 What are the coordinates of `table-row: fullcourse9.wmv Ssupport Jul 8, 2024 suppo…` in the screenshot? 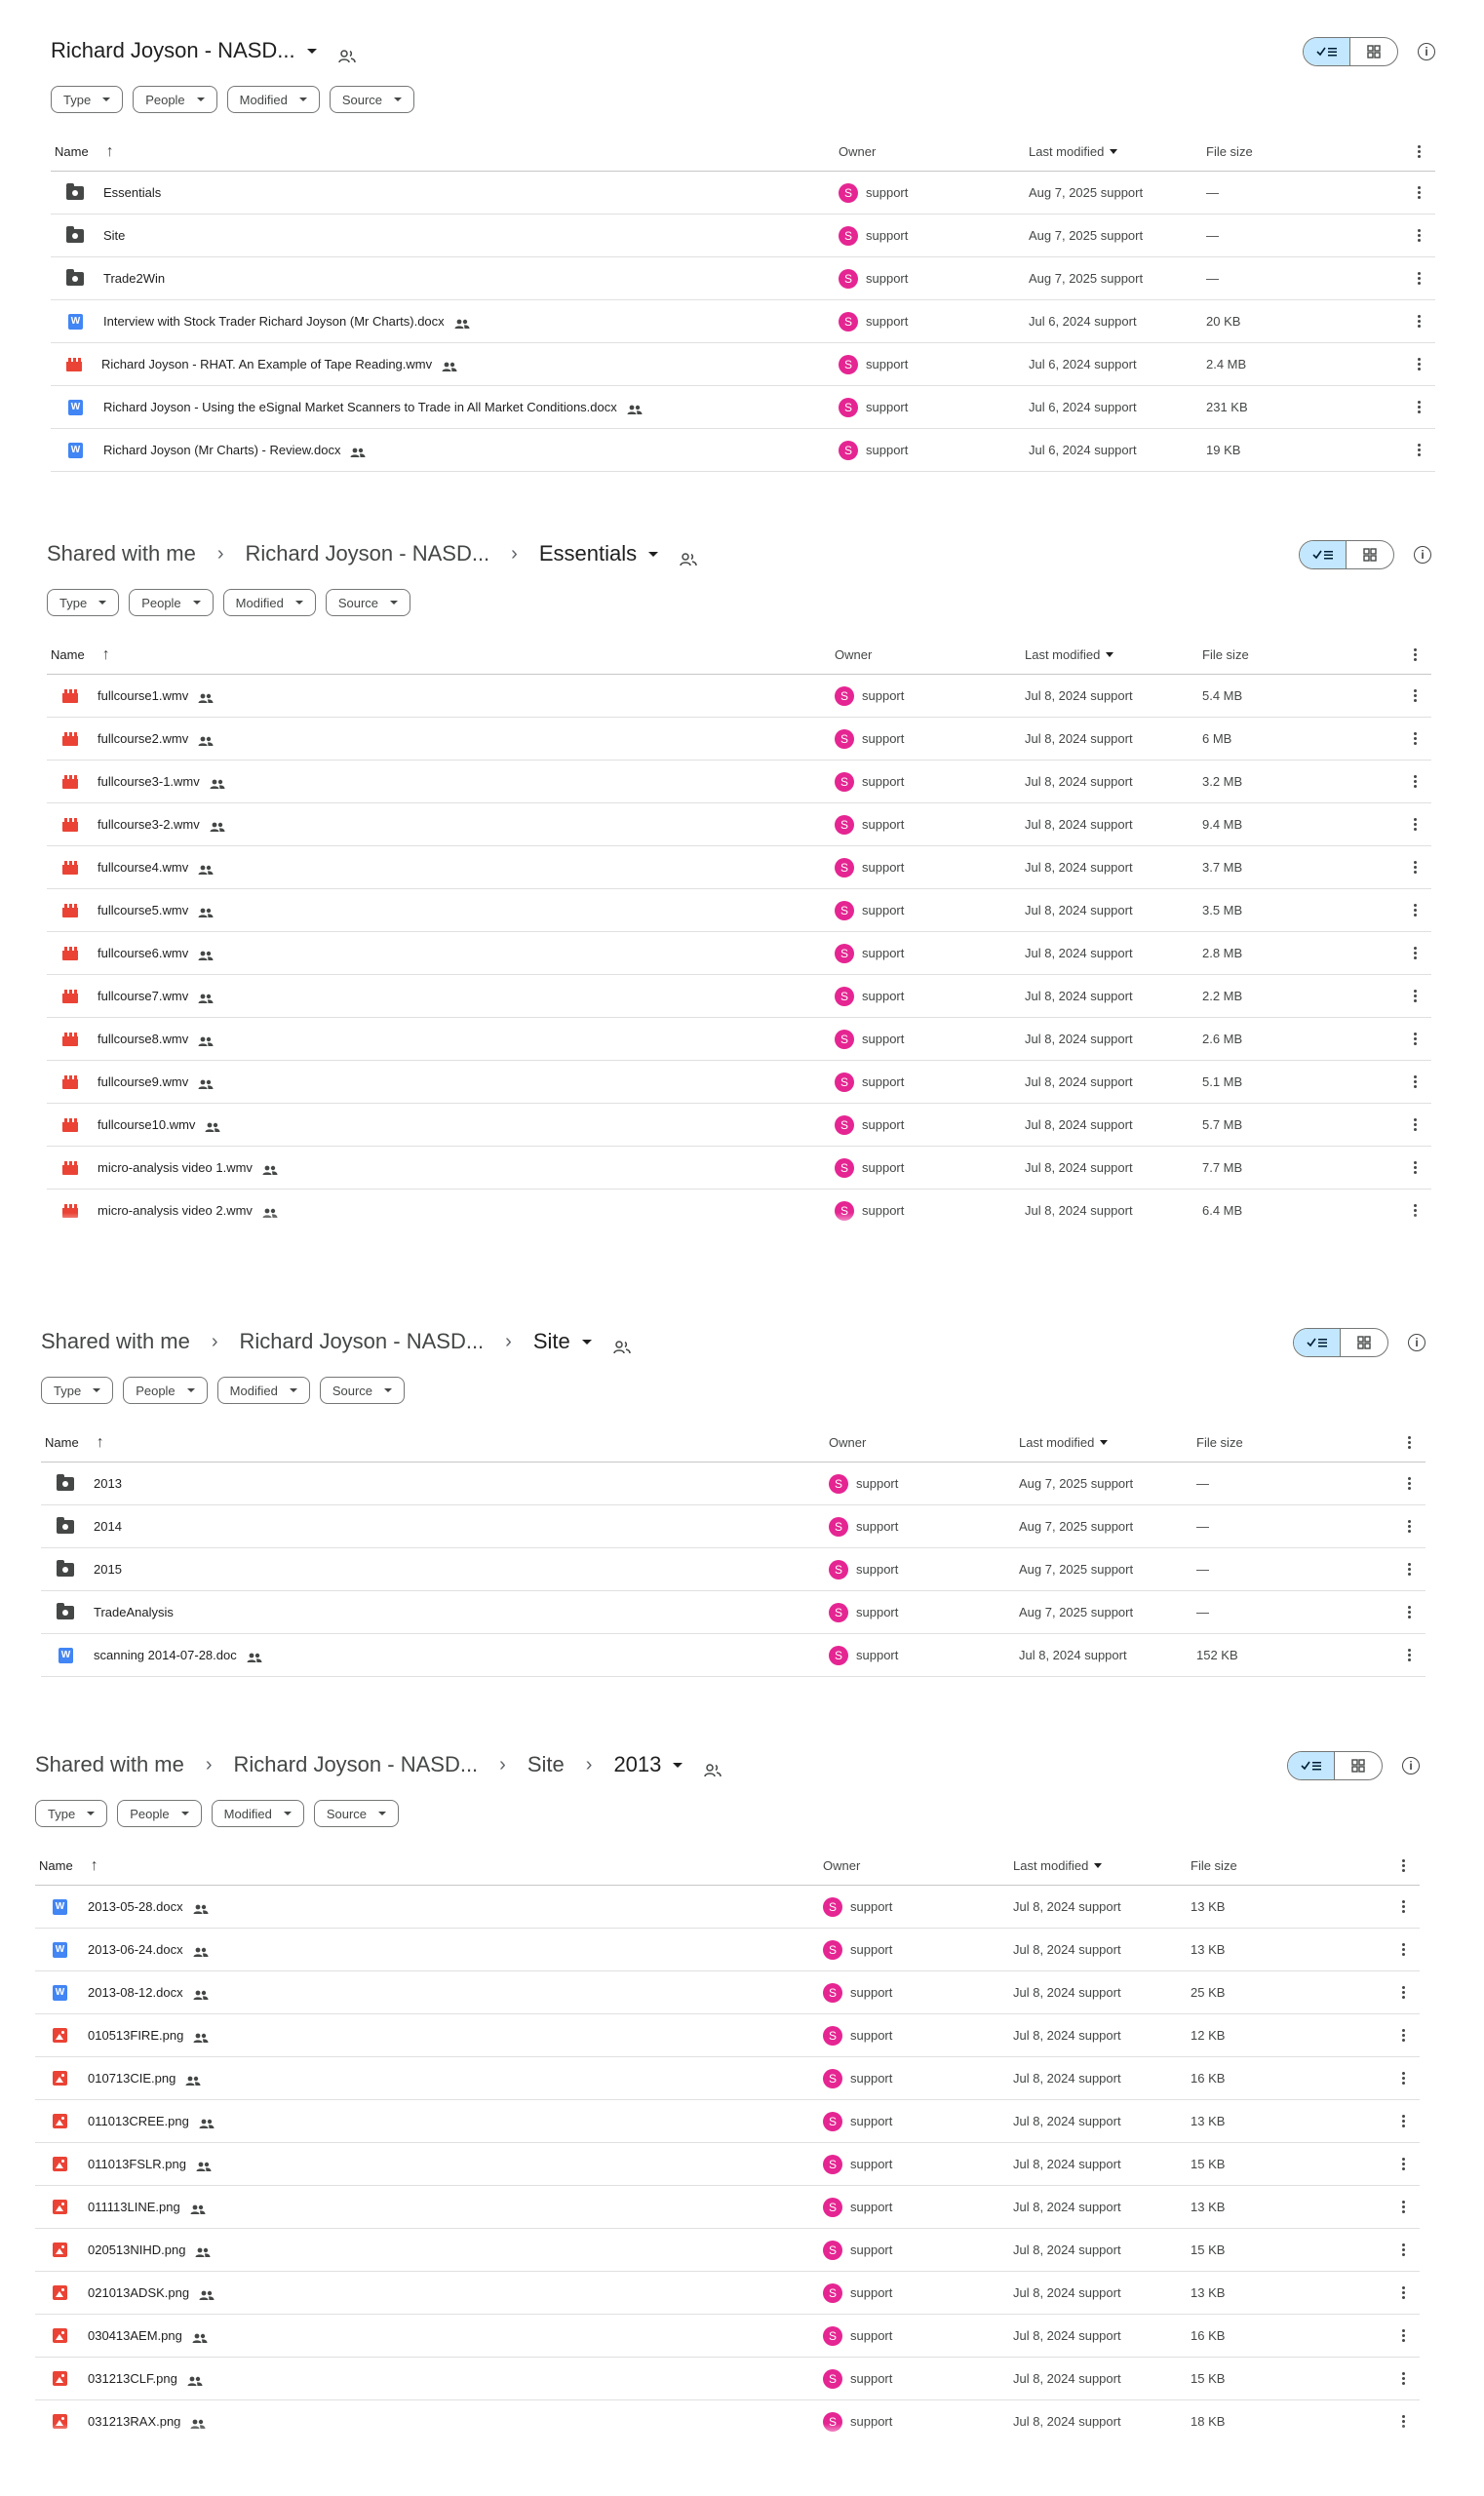 It's located at (739, 1082).